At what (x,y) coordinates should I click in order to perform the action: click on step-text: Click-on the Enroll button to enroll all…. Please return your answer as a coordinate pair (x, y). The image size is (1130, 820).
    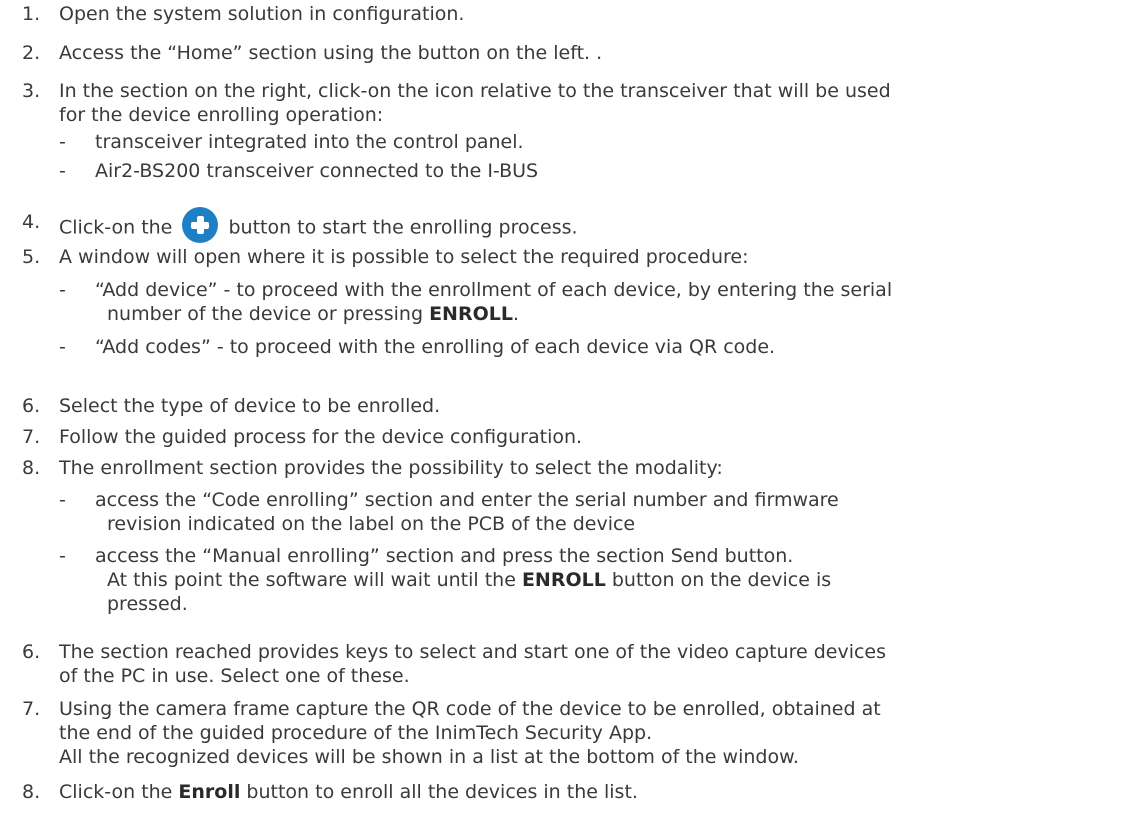
    Looking at the image, I should click on (348, 792).